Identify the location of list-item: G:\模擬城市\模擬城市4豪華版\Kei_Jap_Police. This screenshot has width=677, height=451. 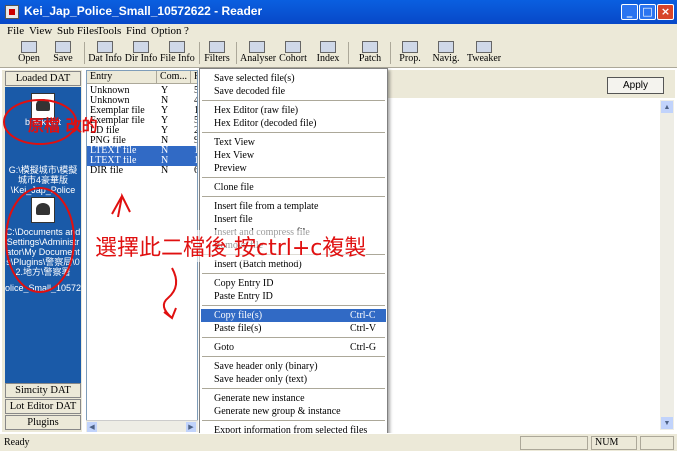
(43, 181).